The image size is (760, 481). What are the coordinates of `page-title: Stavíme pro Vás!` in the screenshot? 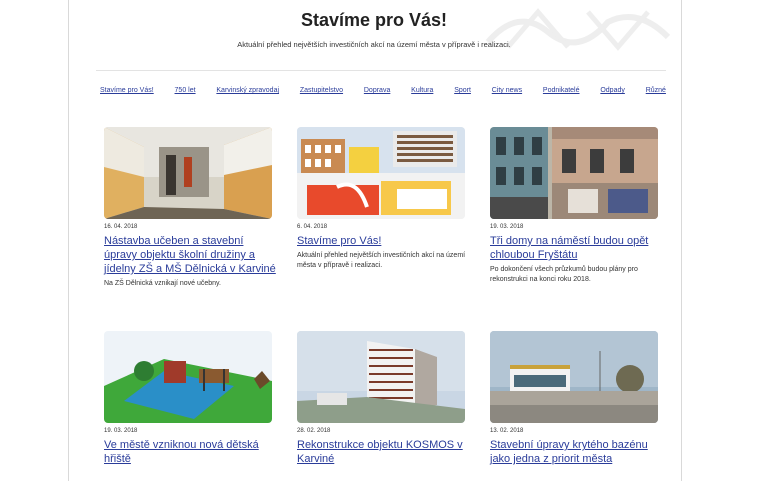 It's located at (374, 20).